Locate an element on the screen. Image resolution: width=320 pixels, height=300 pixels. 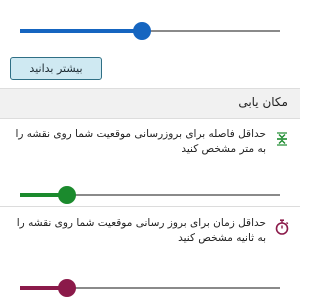
divider is located at coordinates (150, 206).